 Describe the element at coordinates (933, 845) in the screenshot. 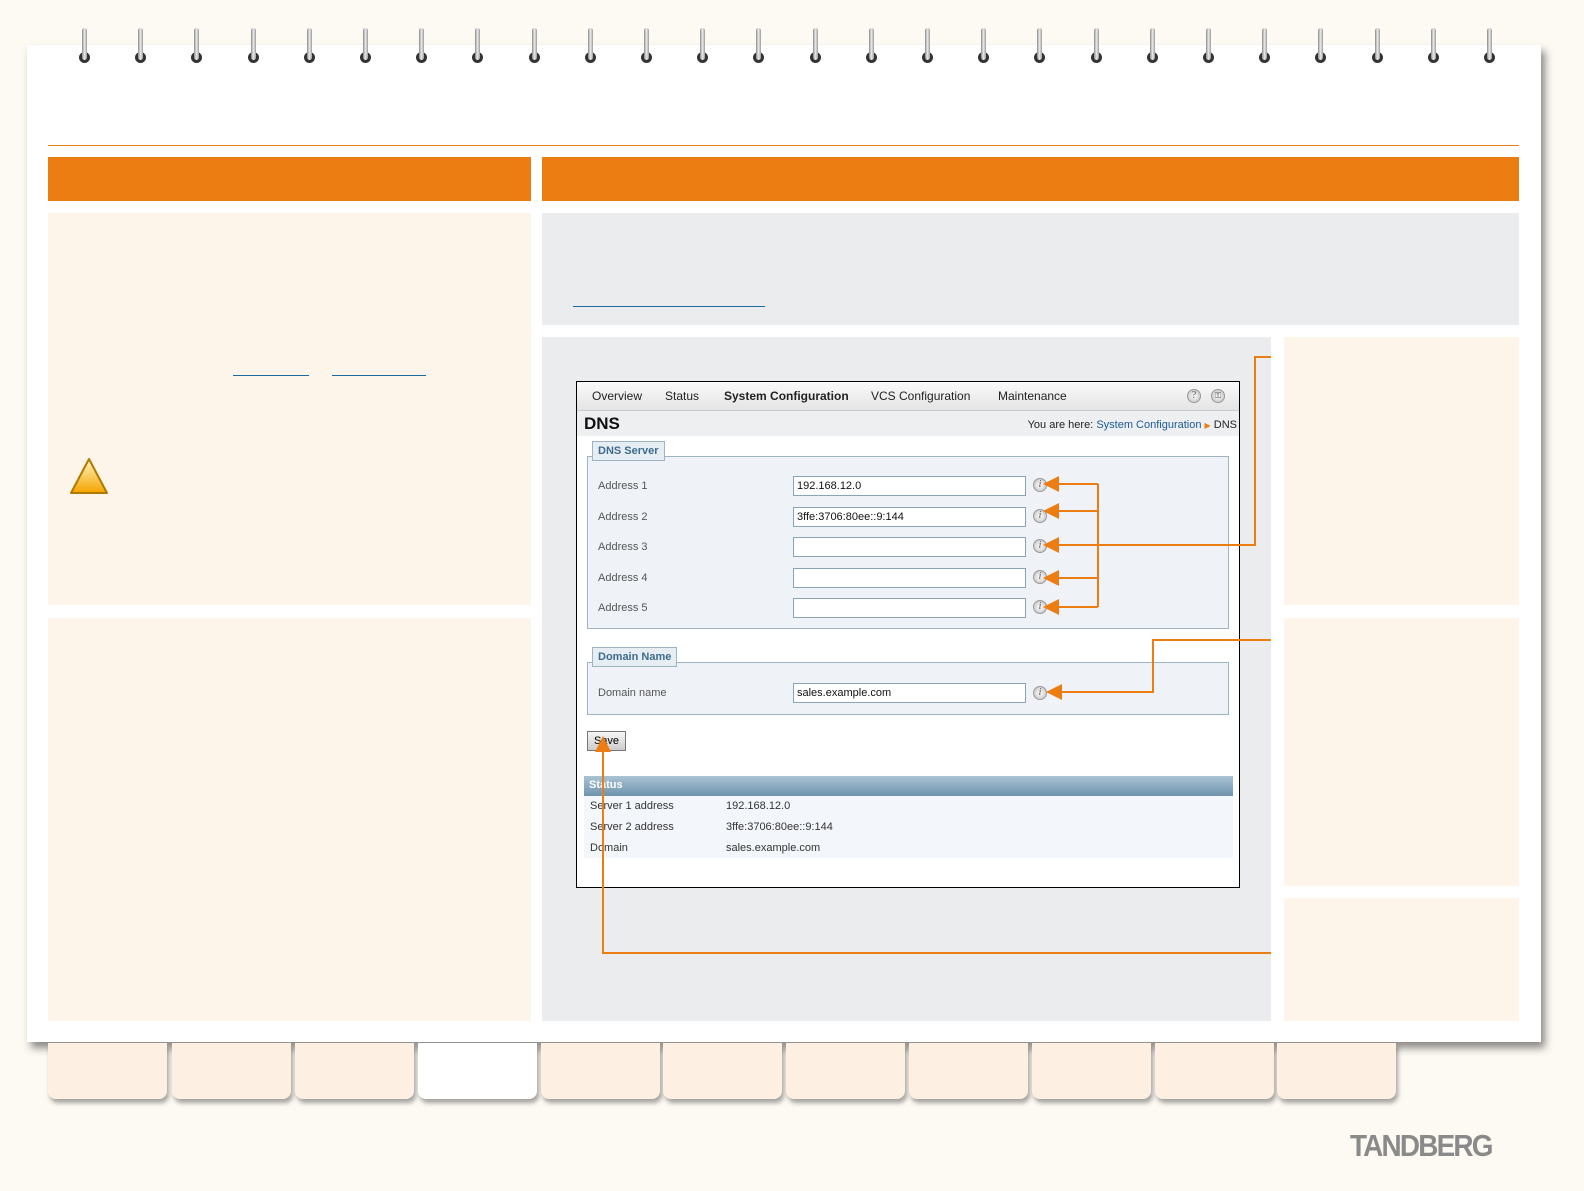

I see `callout-line-save` at that location.